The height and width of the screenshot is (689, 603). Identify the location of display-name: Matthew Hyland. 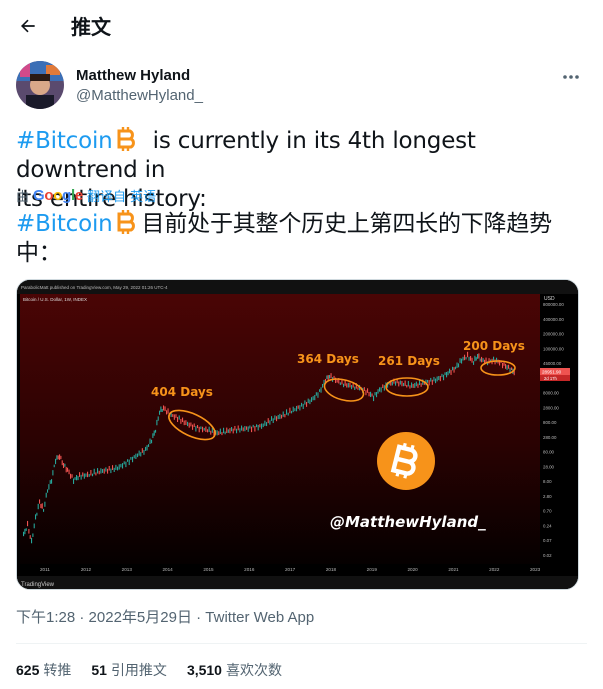
(133, 75).